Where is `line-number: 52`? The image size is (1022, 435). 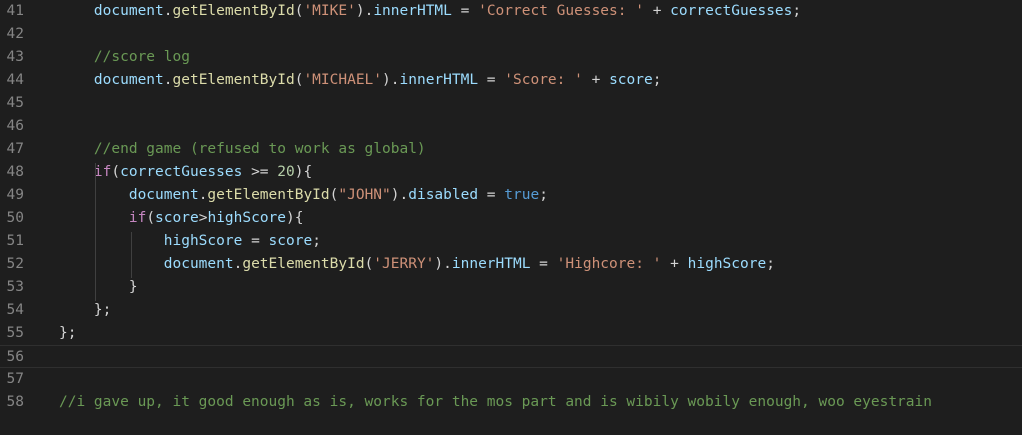
line-number: 52 is located at coordinates (15, 264).